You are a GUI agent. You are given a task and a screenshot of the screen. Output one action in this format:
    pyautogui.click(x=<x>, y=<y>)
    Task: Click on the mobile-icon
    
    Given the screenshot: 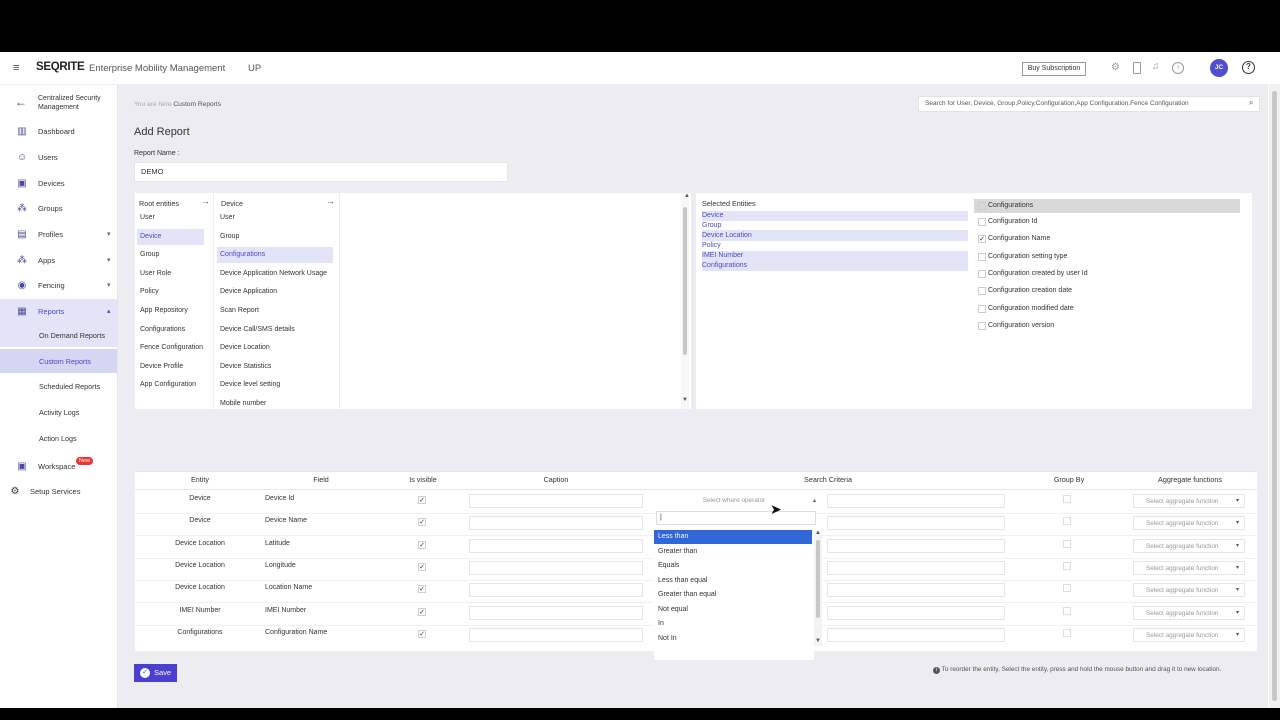 What is the action you would take?
    pyautogui.click(x=1137, y=68)
    